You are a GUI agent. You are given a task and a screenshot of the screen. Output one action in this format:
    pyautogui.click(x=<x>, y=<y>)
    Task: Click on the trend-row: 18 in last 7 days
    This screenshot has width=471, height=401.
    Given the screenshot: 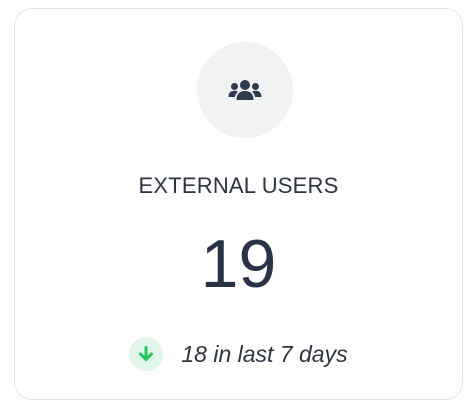 What is the action you would take?
    pyautogui.click(x=238, y=354)
    